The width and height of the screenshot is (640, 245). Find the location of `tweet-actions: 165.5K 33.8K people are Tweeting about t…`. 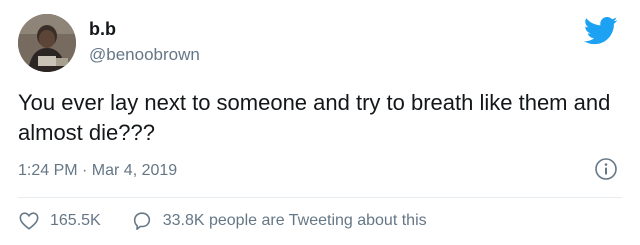

tweet-actions: 165.5K 33.8K people are Tweeting about t… is located at coordinates (222, 221).